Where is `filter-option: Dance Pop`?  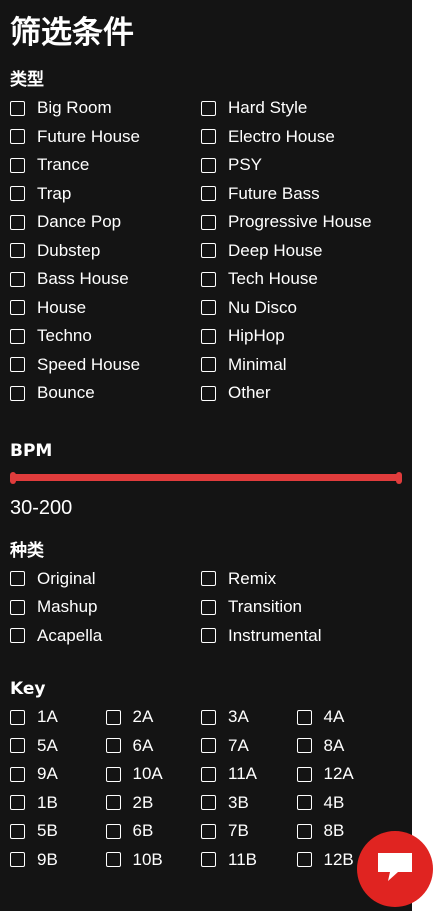 filter-option: Dance Pop is located at coordinates (105, 222).